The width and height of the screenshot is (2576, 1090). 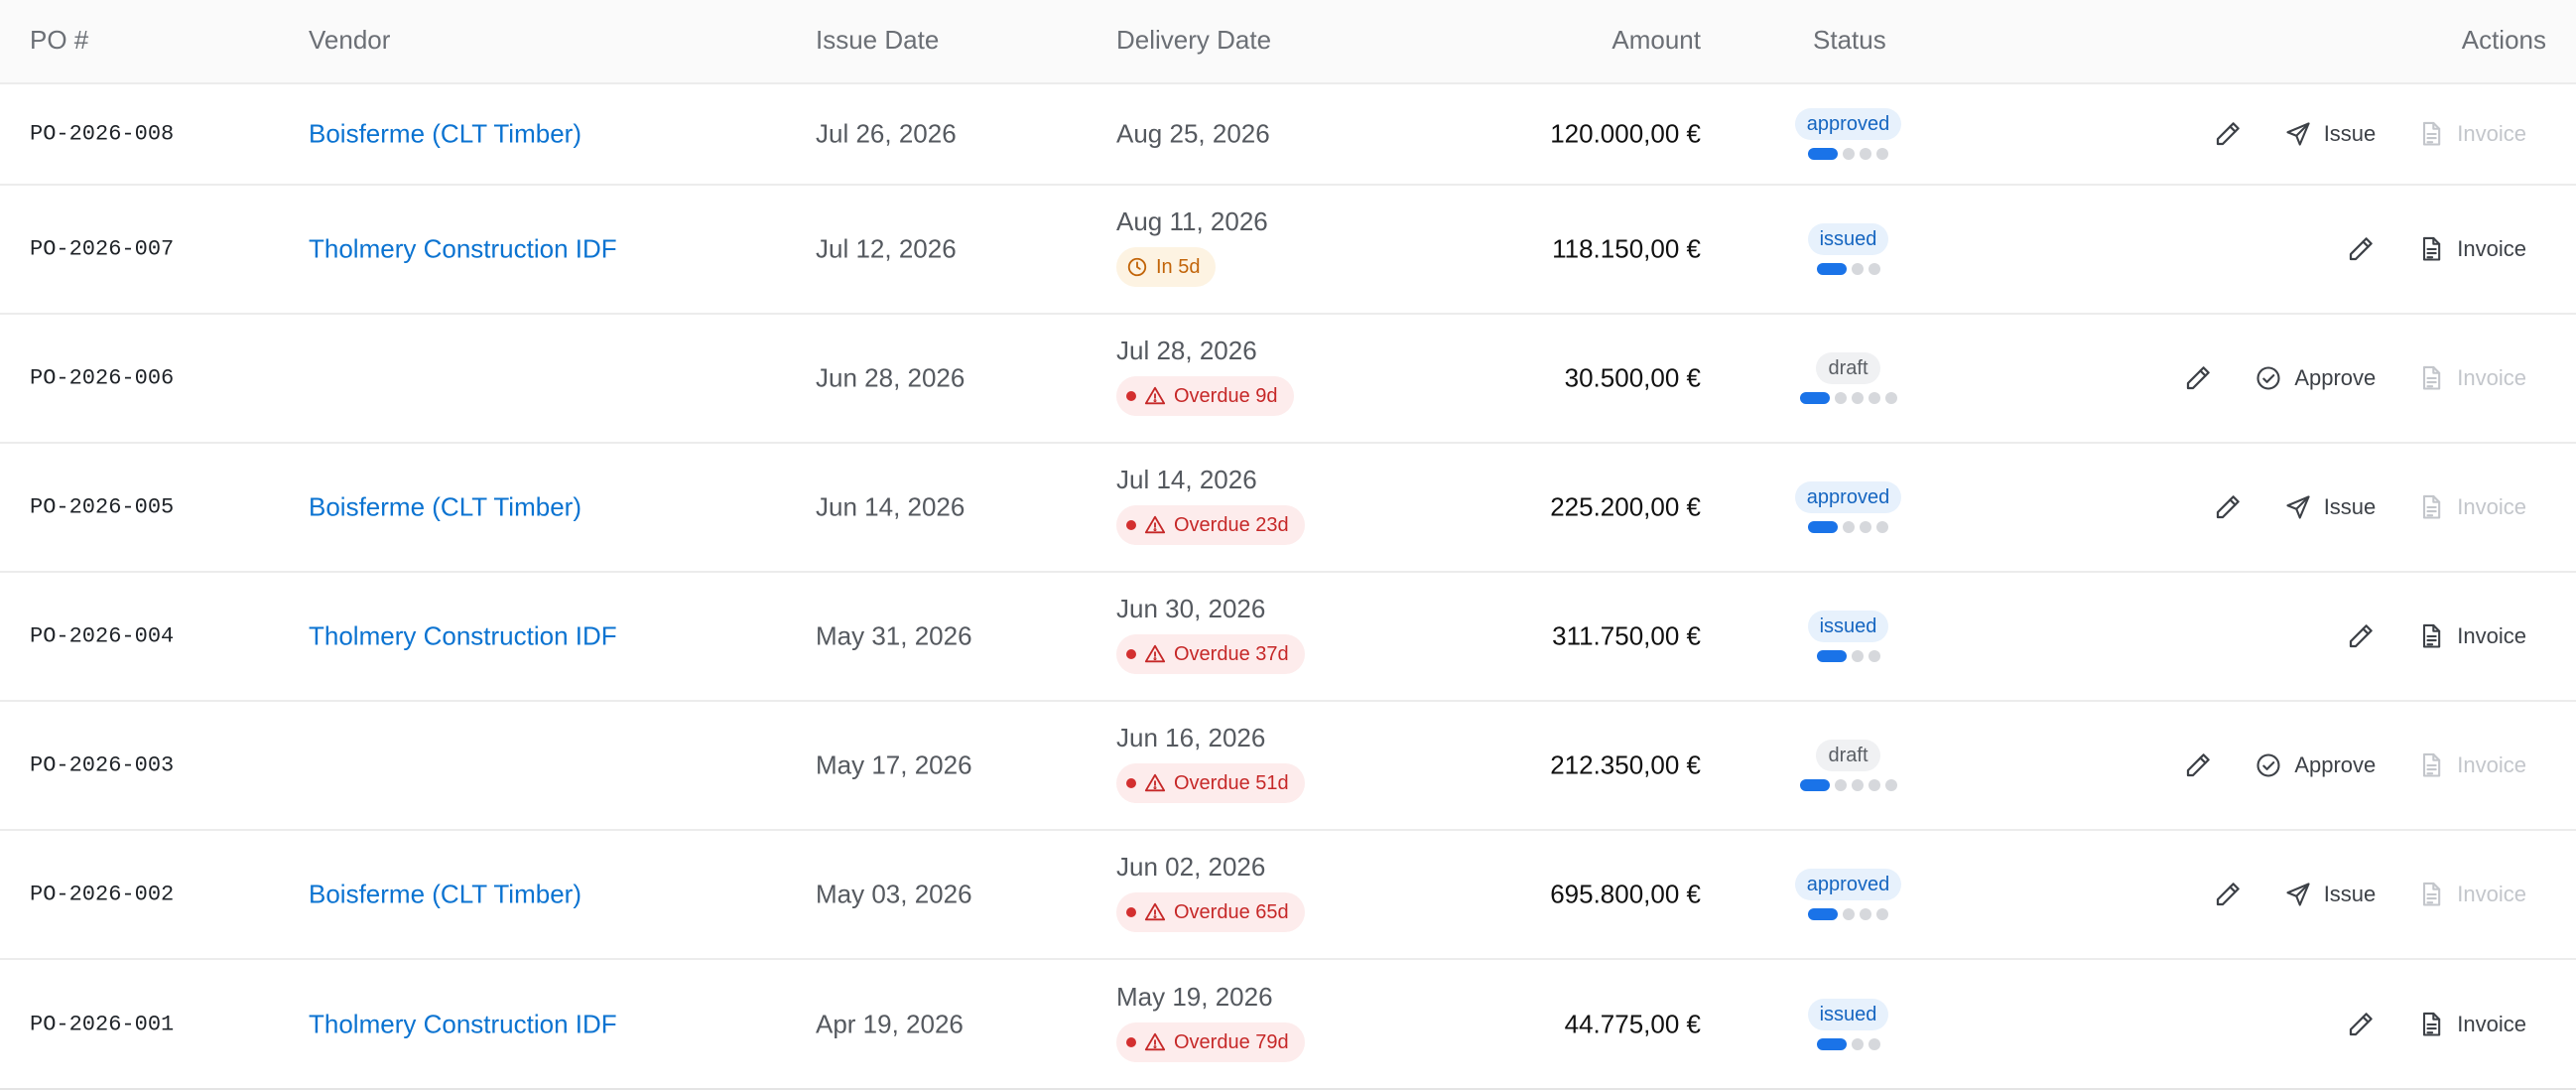 What do you see at coordinates (103, 765) in the screenshot?
I see `po-number: PO-2026-003` at bounding box center [103, 765].